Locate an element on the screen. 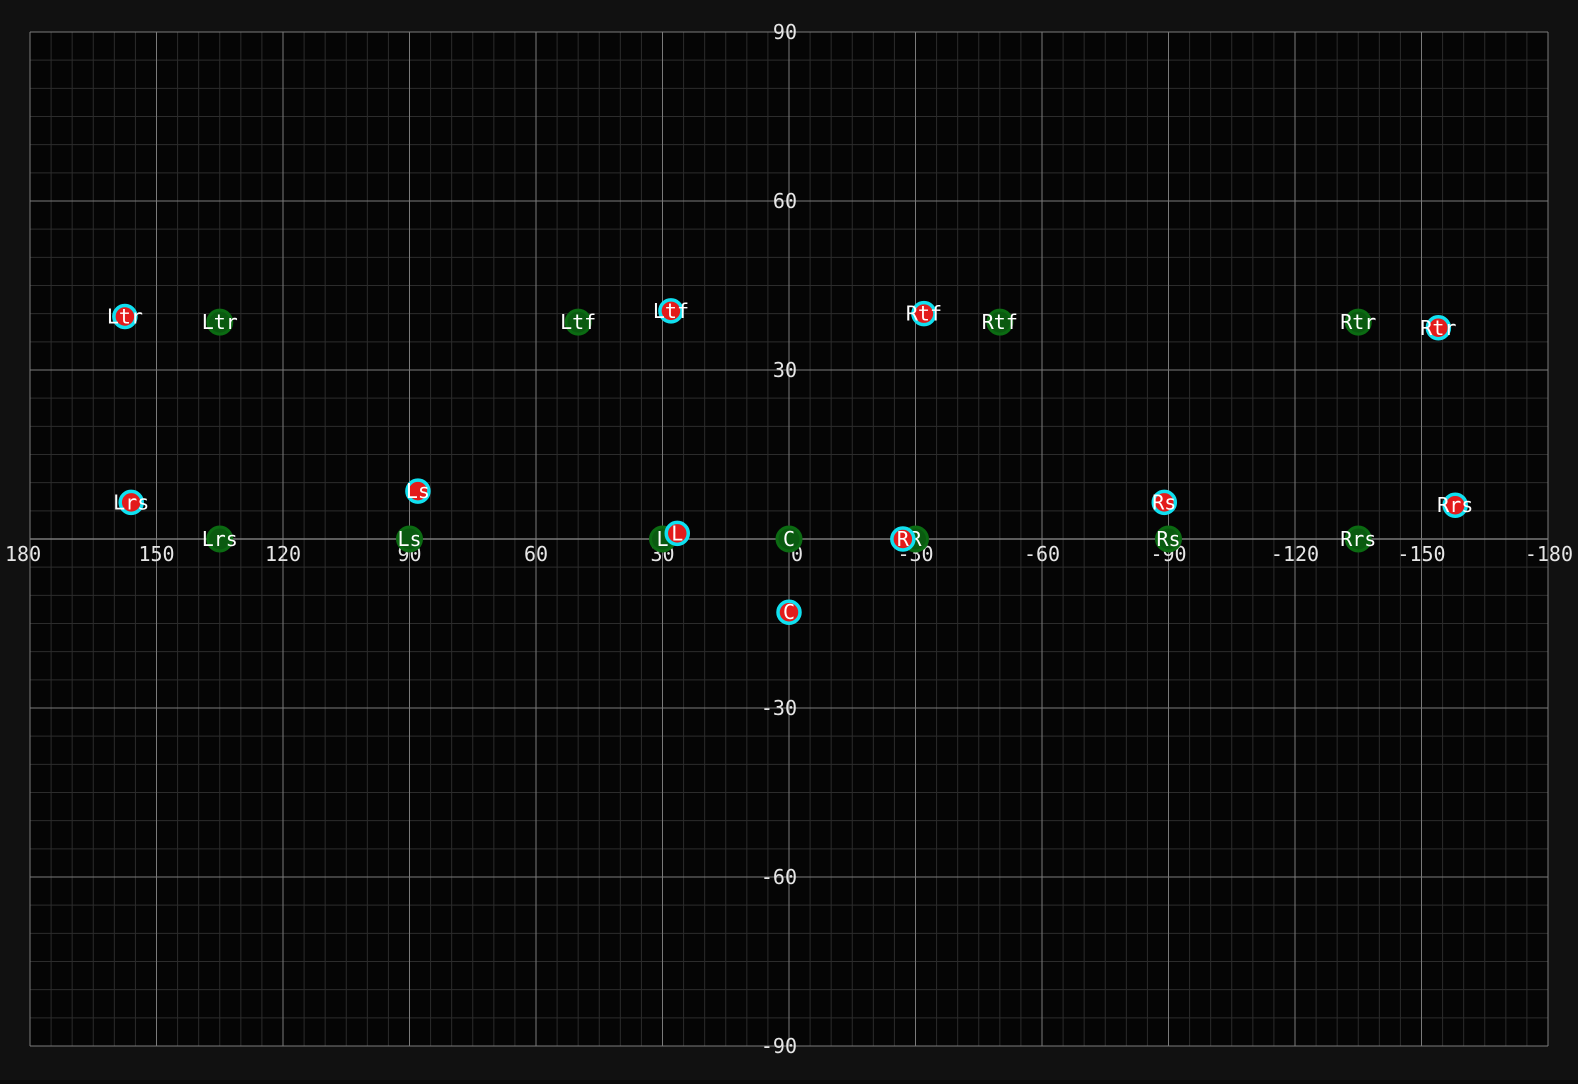 The image size is (1578, 1084). x-tick-label: 150 is located at coordinates (156, 554).